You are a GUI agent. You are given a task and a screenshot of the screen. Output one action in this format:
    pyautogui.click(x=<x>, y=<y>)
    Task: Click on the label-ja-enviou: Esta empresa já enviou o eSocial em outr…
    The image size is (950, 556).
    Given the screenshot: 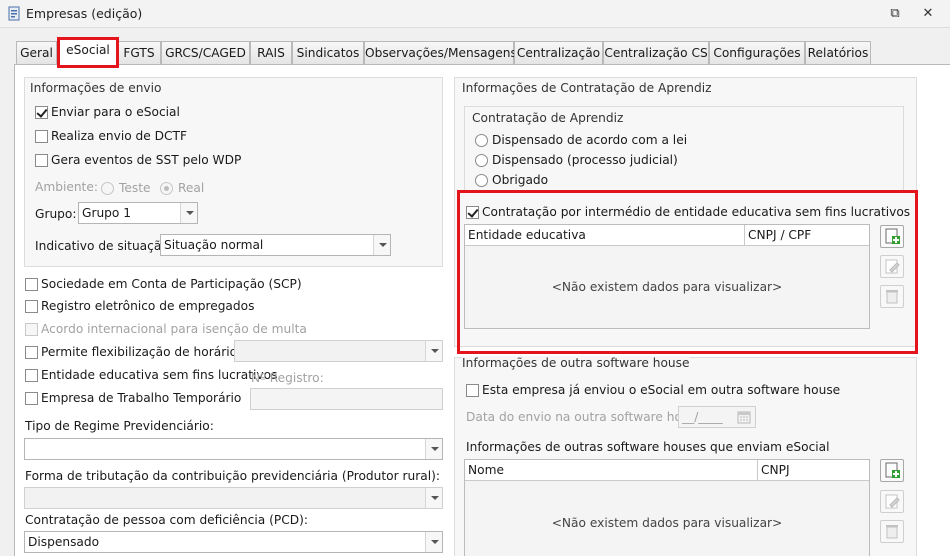 What is the action you would take?
    pyautogui.click(x=661, y=390)
    